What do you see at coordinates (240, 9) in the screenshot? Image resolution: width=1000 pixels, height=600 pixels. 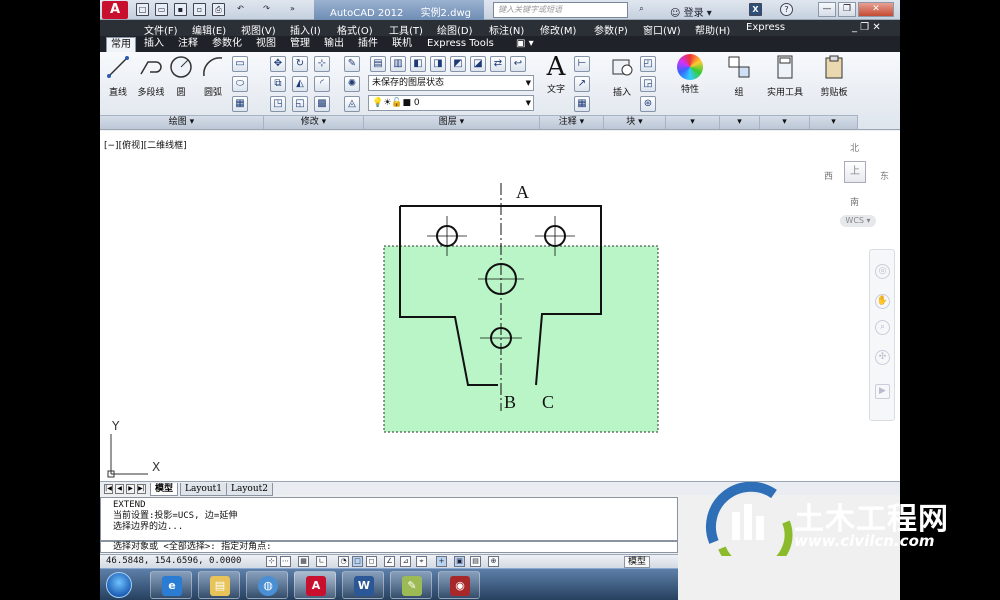 I see `undo-icon: ↶` at bounding box center [240, 9].